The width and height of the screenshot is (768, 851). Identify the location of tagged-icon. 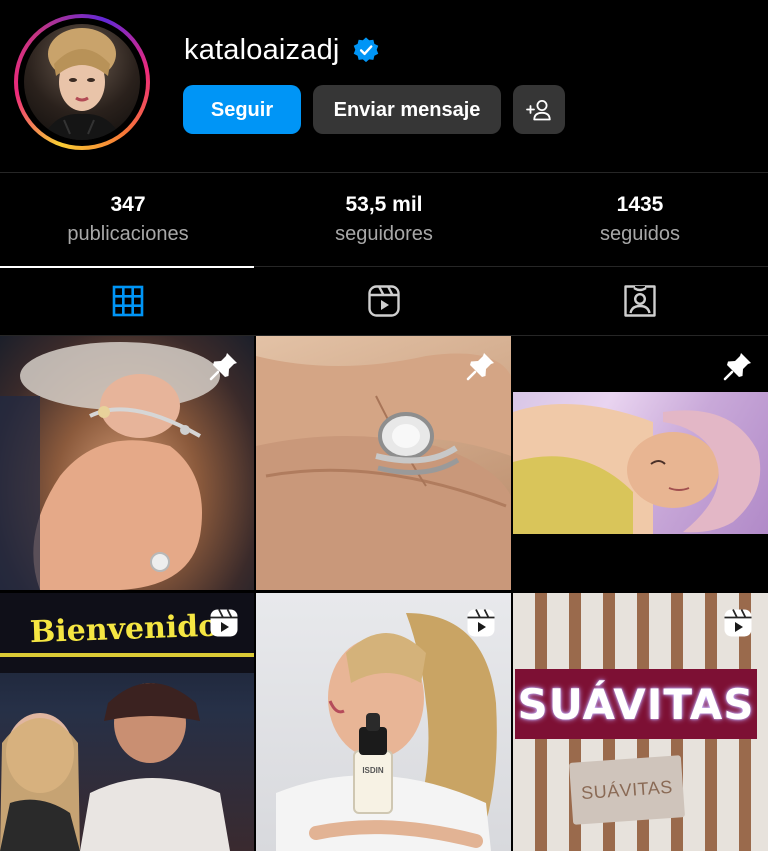
(640, 301).